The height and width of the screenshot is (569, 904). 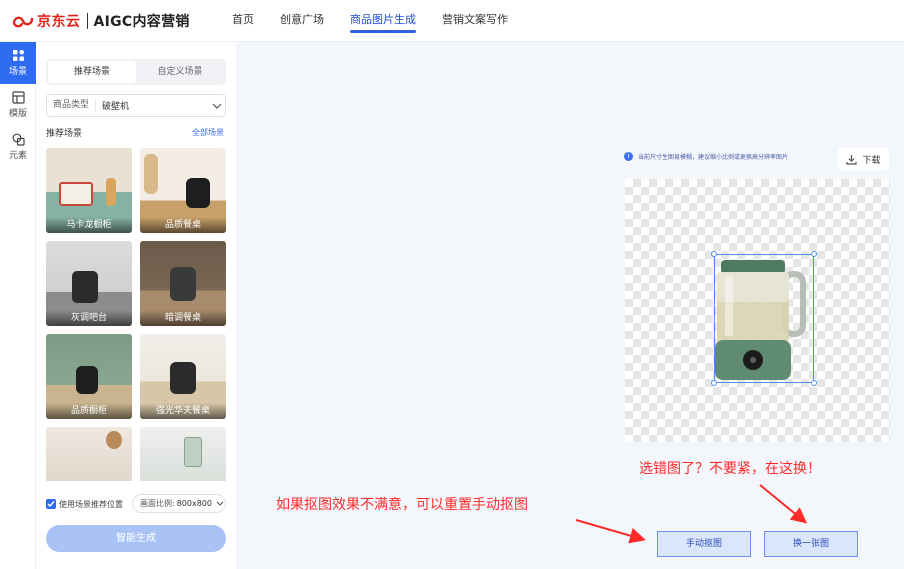 What do you see at coordinates (17, 72) in the screenshot?
I see `rail-label-scene: 场景` at bounding box center [17, 72].